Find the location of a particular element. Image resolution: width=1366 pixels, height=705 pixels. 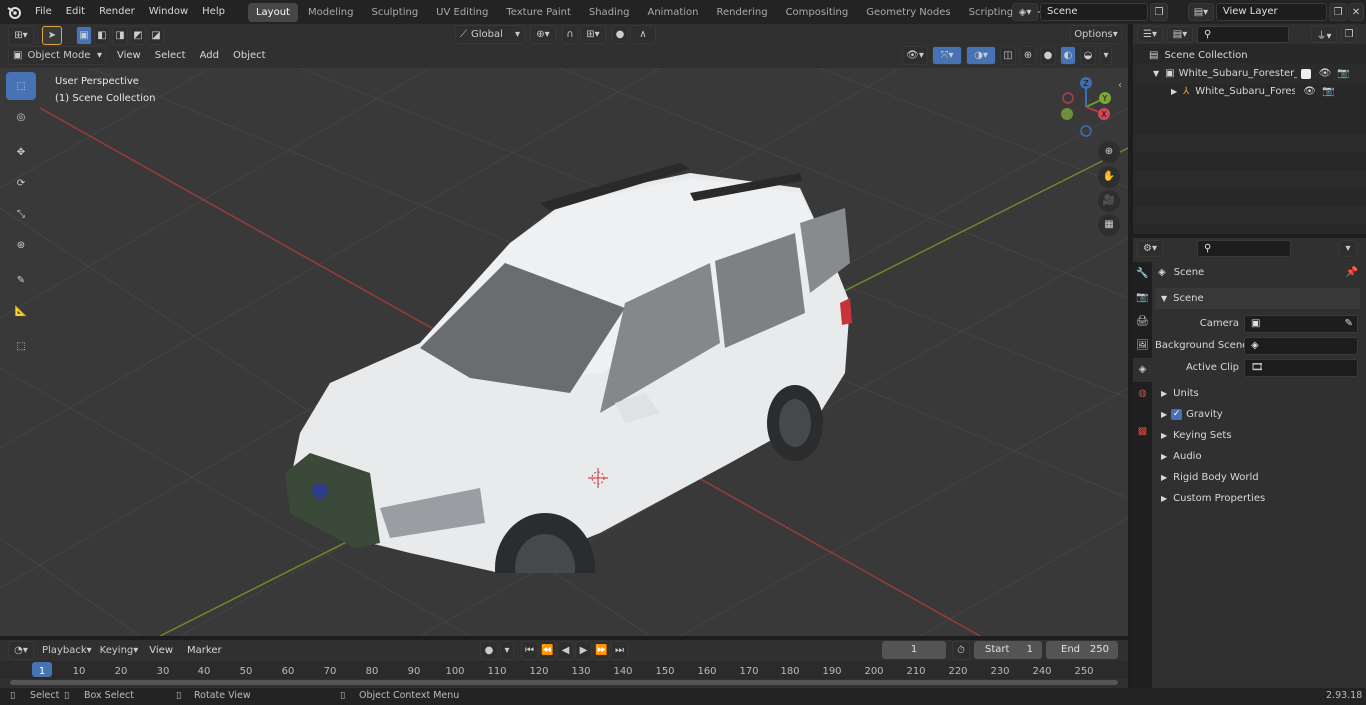

view-layer-browse-icon: ▤▾ is located at coordinates (1201, 12).